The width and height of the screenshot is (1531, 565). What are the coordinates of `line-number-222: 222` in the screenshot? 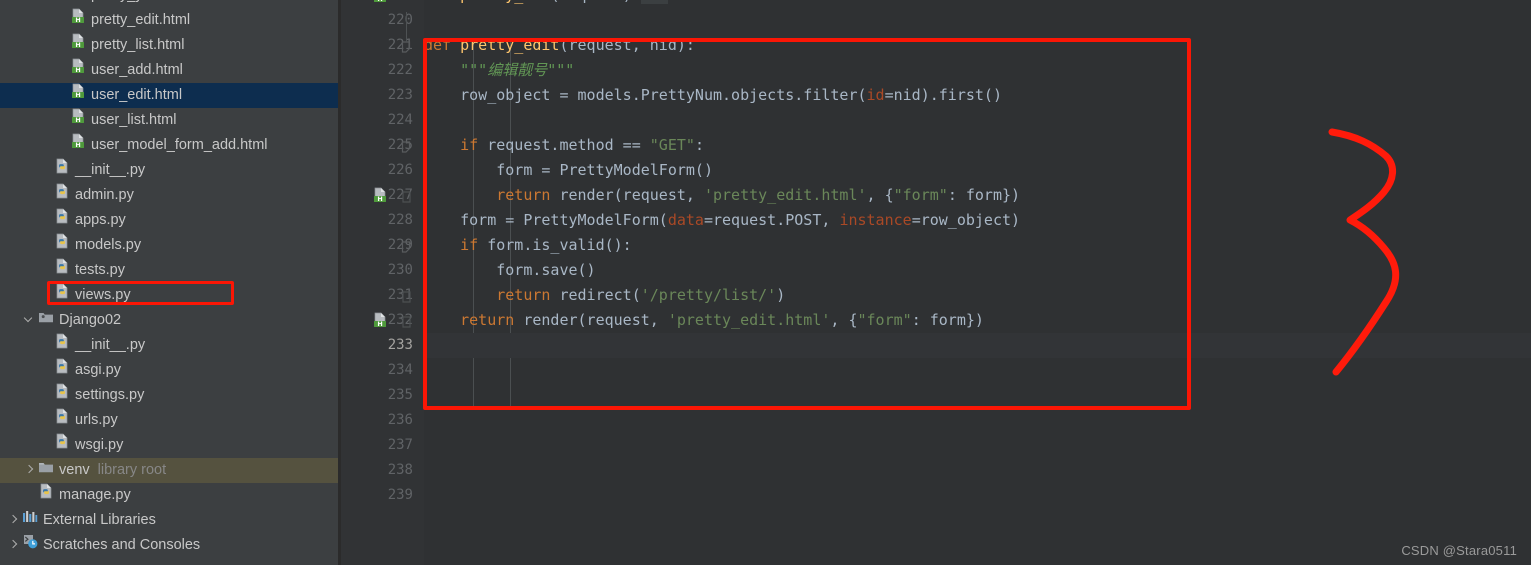 It's located at (383, 70).